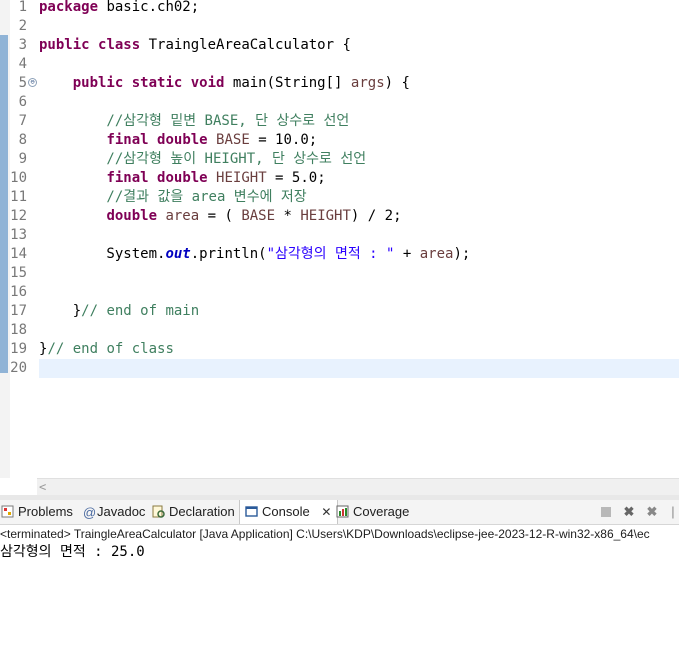  Describe the element at coordinates (18, 254) in the screenshot. I see `line-number: 14` at that location.